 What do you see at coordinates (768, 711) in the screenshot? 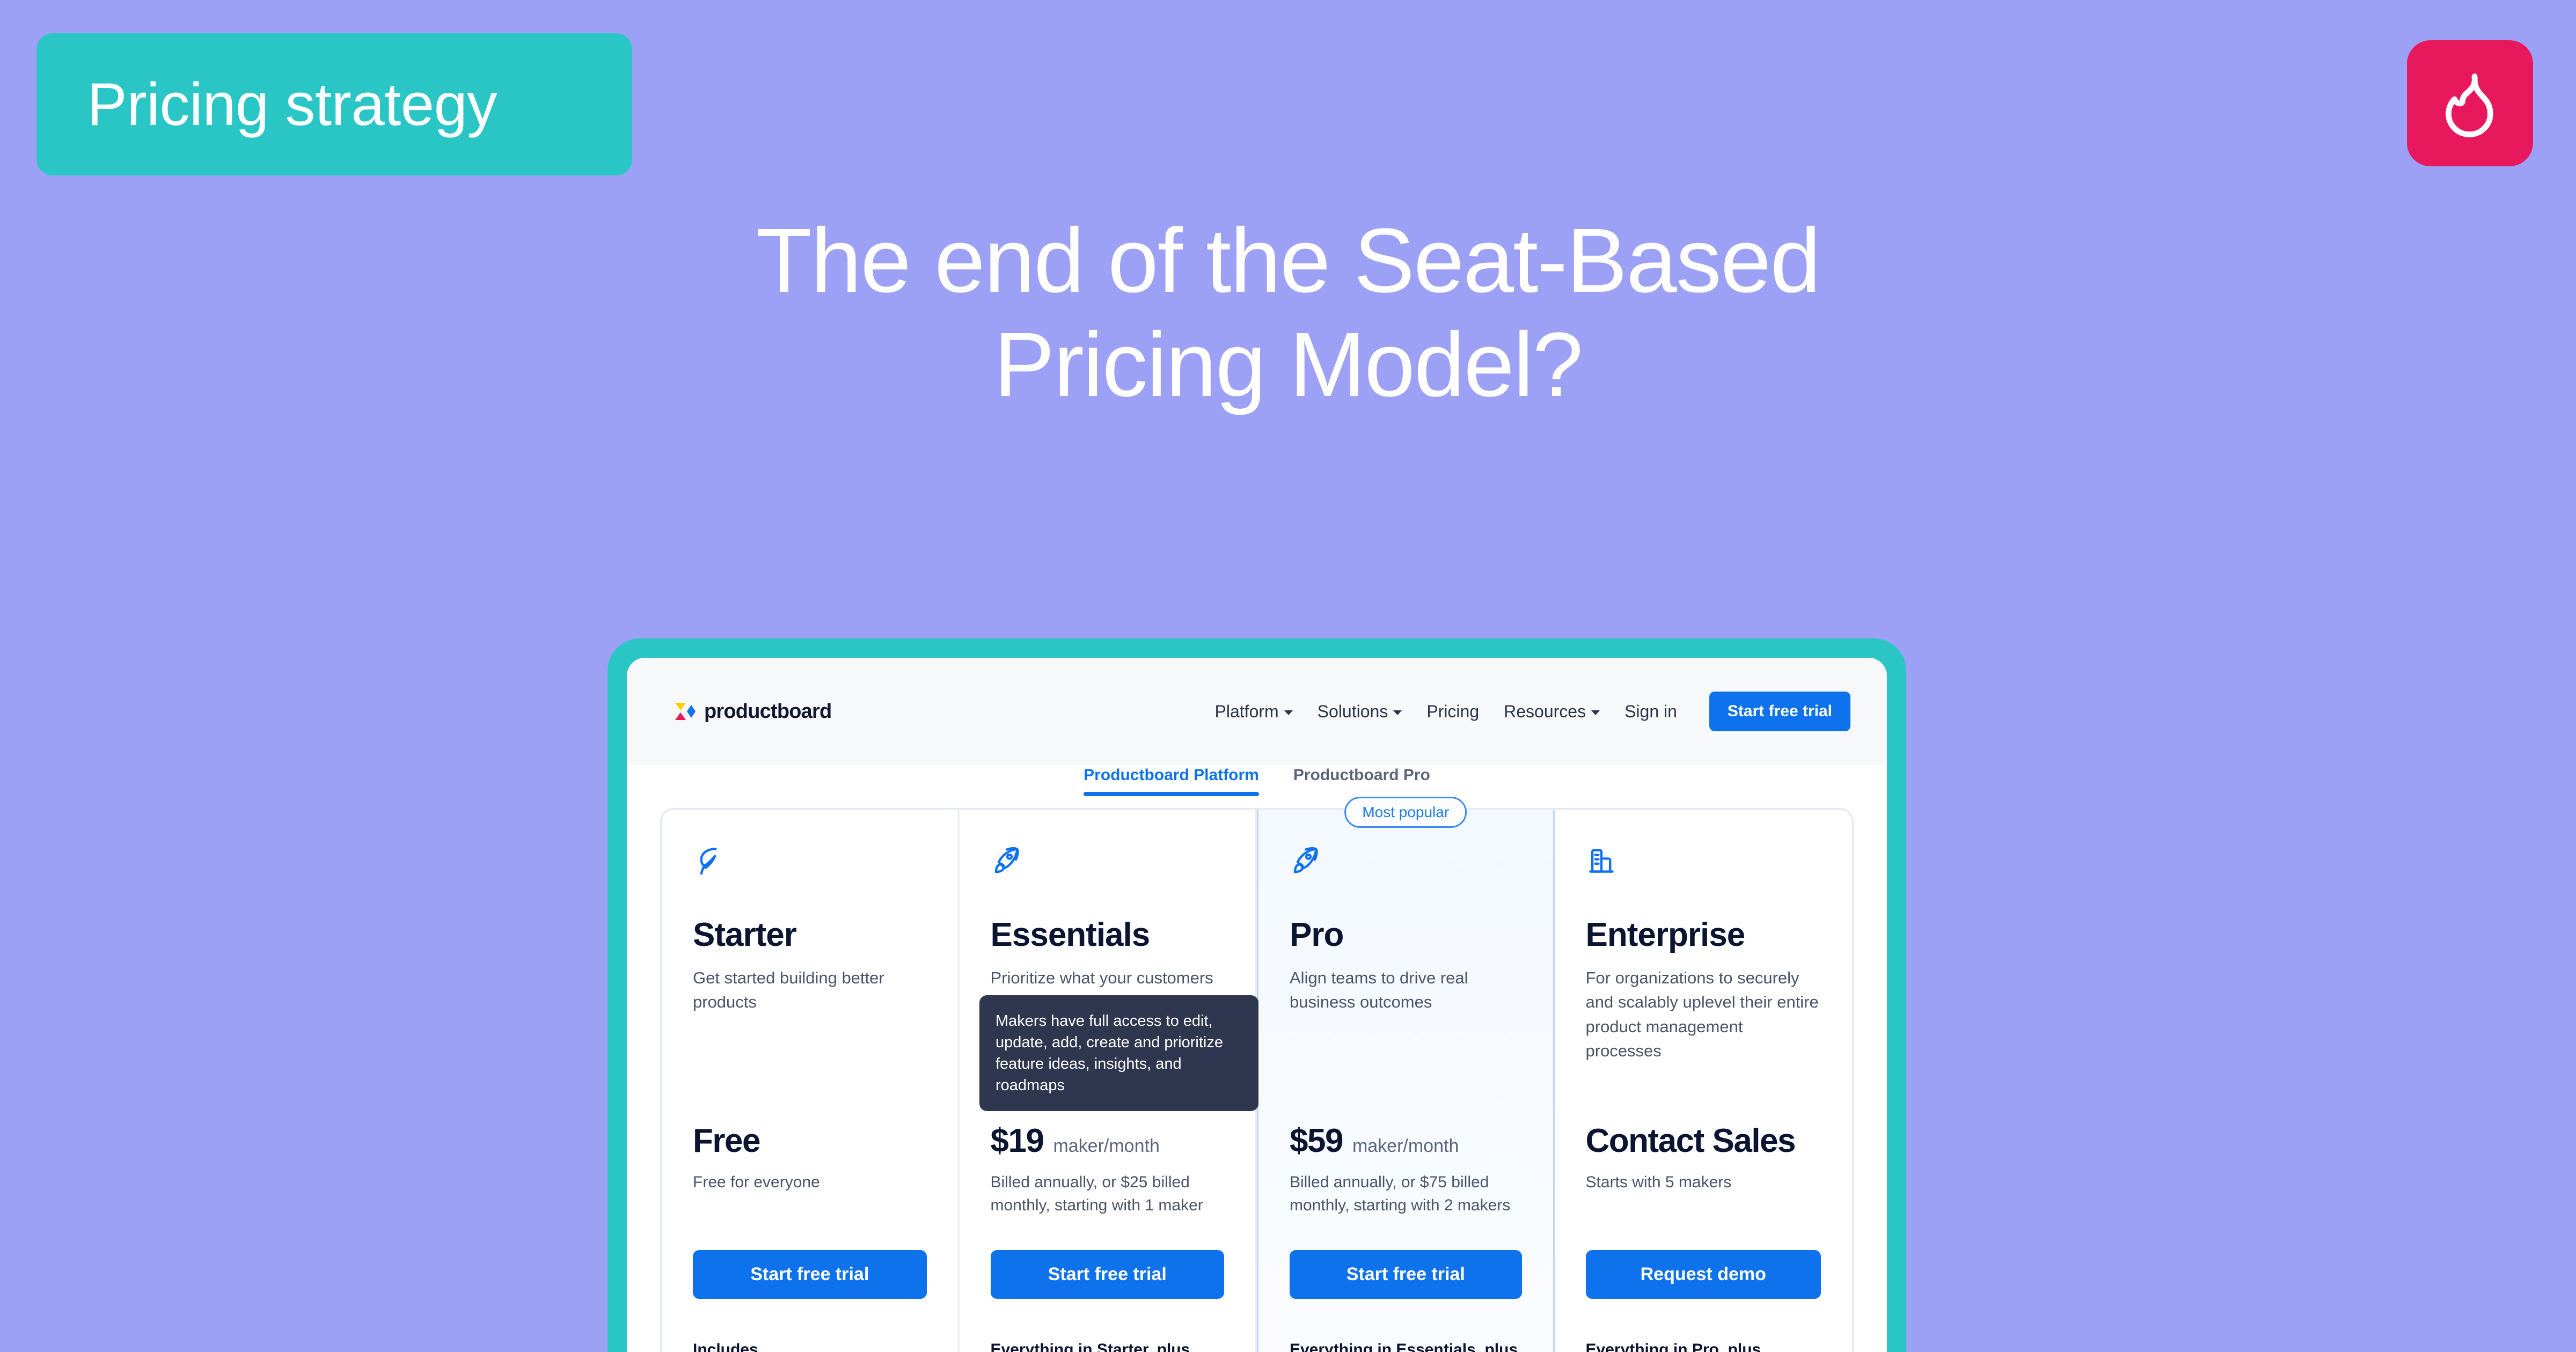
I see `productboard-logo-text: productboard` at bounding box center [768, 711].